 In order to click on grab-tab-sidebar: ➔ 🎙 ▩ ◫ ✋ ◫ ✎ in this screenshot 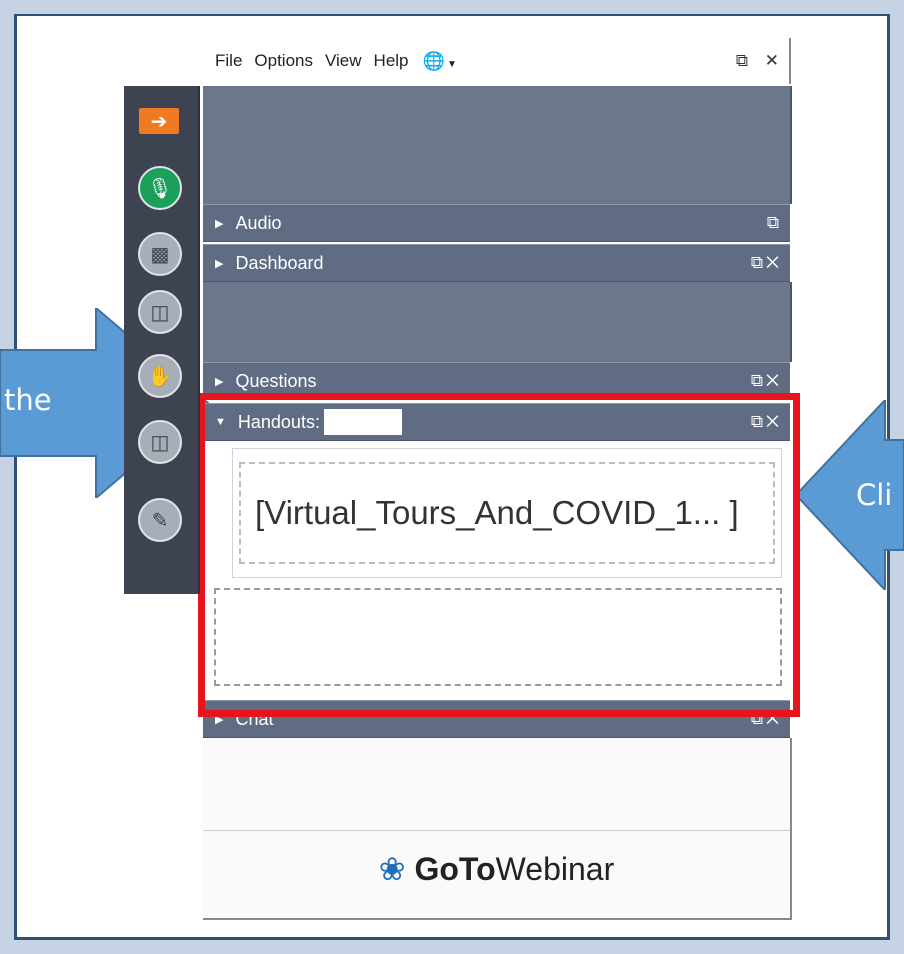, I will do `click(162, 340)`.